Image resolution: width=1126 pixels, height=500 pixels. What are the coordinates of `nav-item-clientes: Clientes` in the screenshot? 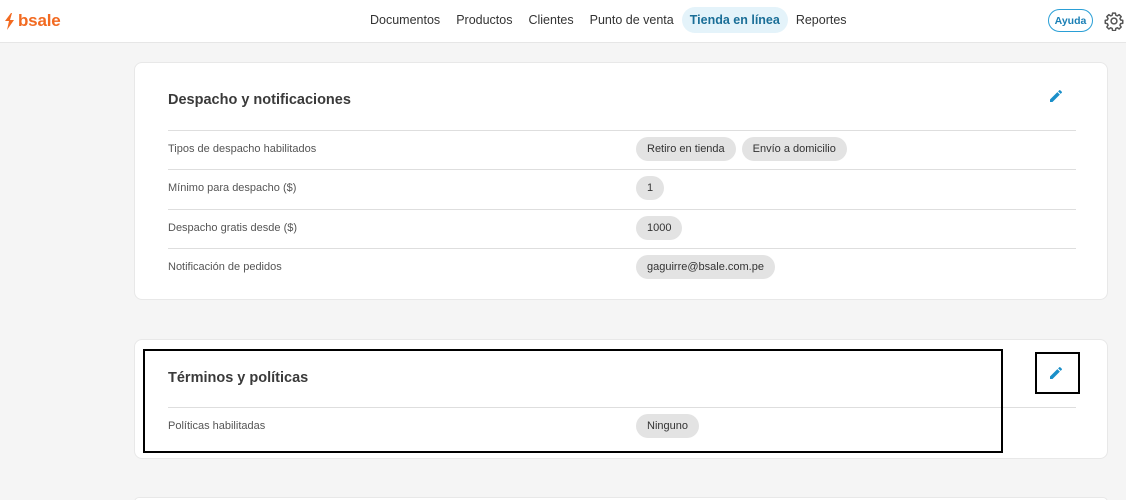 It's located at (550, 20).